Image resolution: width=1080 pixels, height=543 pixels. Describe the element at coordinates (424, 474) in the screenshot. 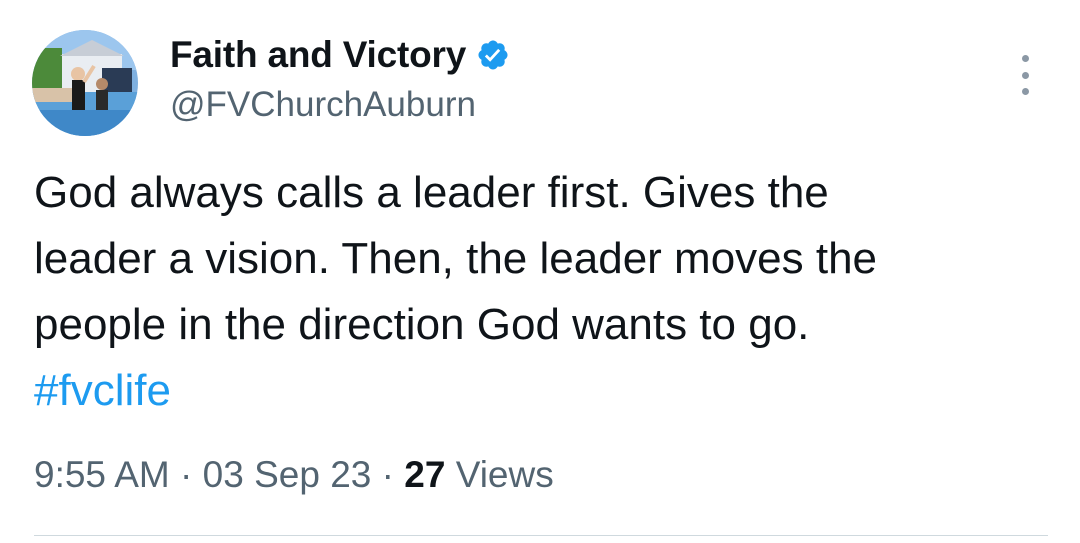

I see `views-count: 27` at that location.